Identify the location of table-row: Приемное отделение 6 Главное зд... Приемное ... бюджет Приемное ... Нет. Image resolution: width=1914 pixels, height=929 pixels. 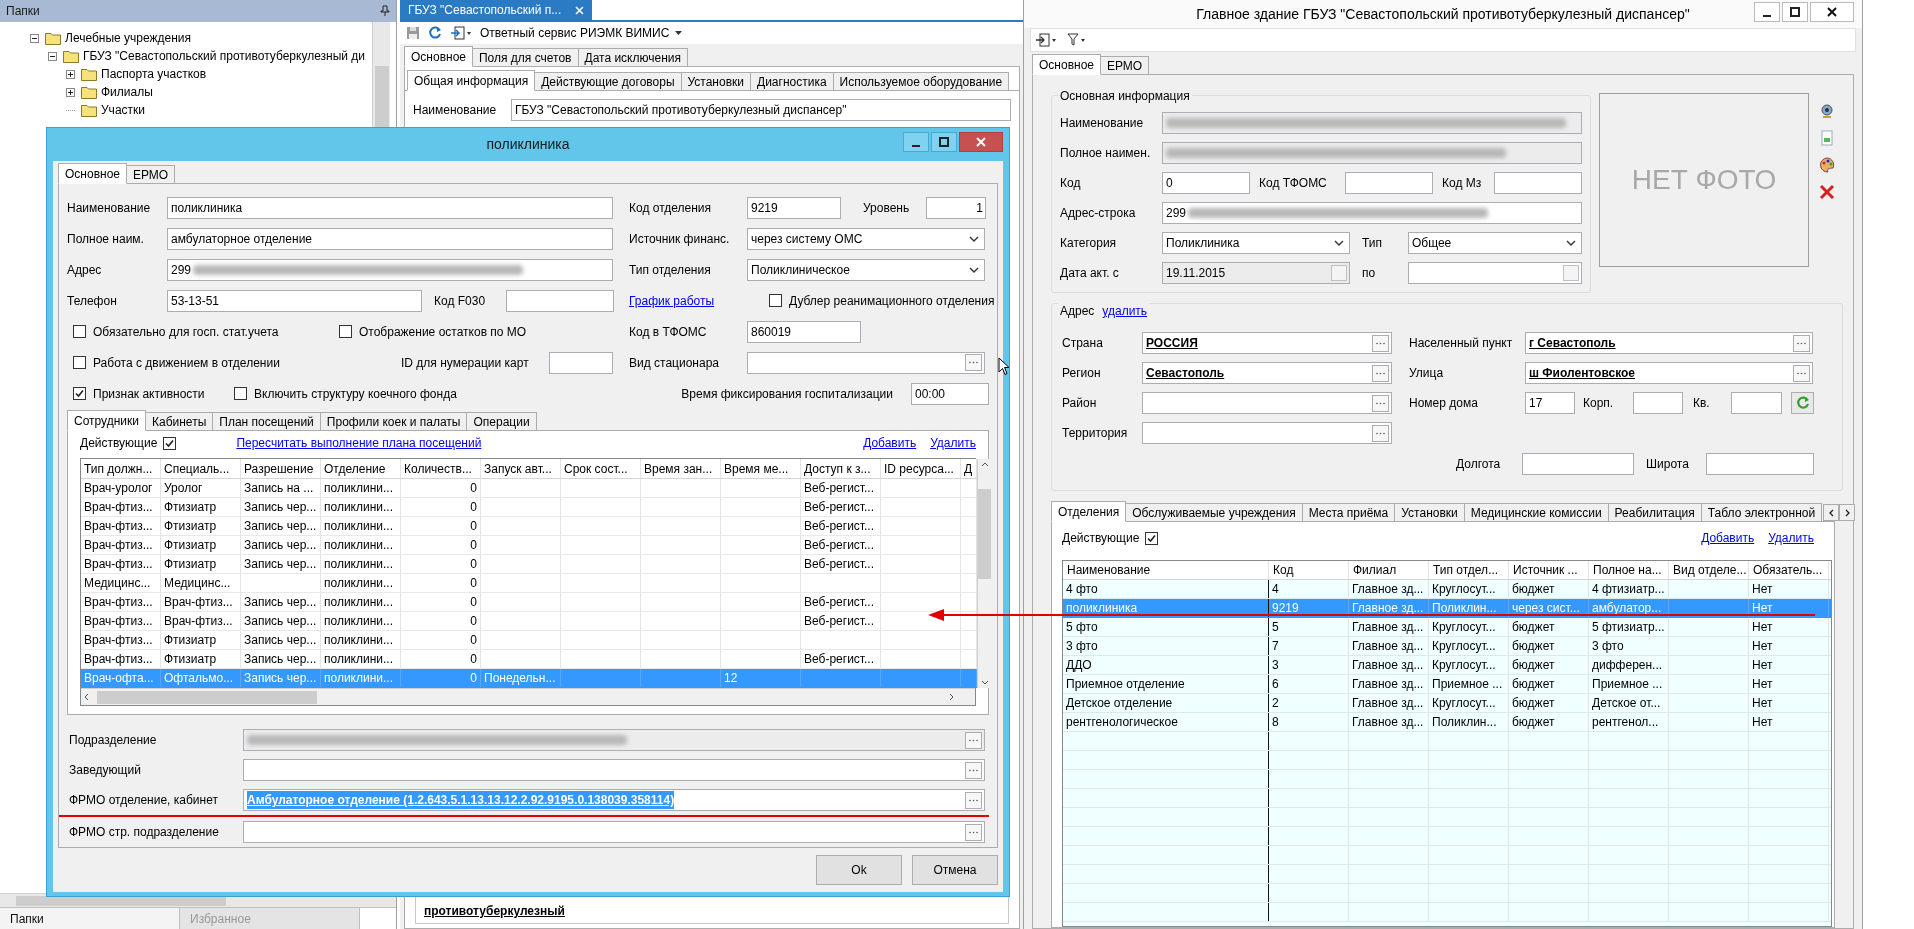
(1447, 684).